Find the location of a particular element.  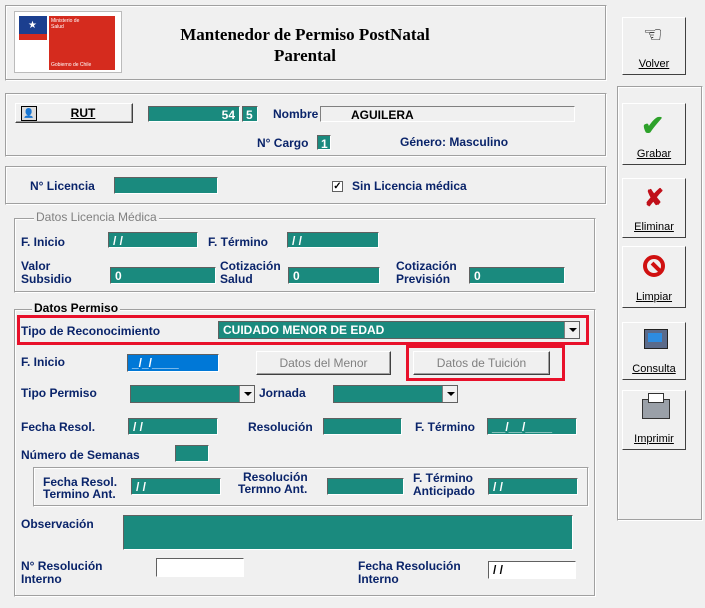

licencia-panel is located at coordinates (306, 185).